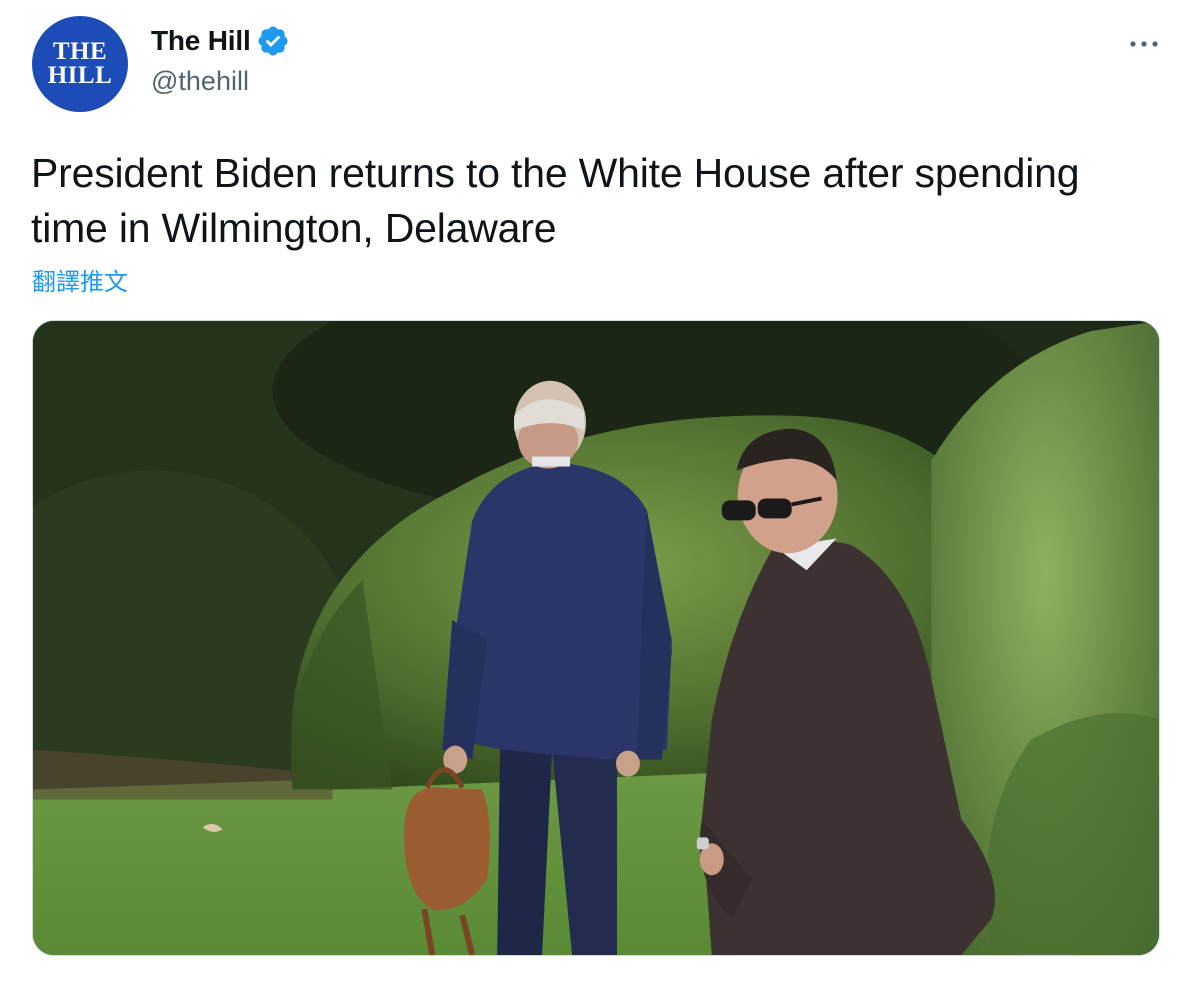 The image size is (1188, 984). Describe the element at coordinates (80, 52) in the screenshot. I see `avatar-text-line1: THE` at that location.